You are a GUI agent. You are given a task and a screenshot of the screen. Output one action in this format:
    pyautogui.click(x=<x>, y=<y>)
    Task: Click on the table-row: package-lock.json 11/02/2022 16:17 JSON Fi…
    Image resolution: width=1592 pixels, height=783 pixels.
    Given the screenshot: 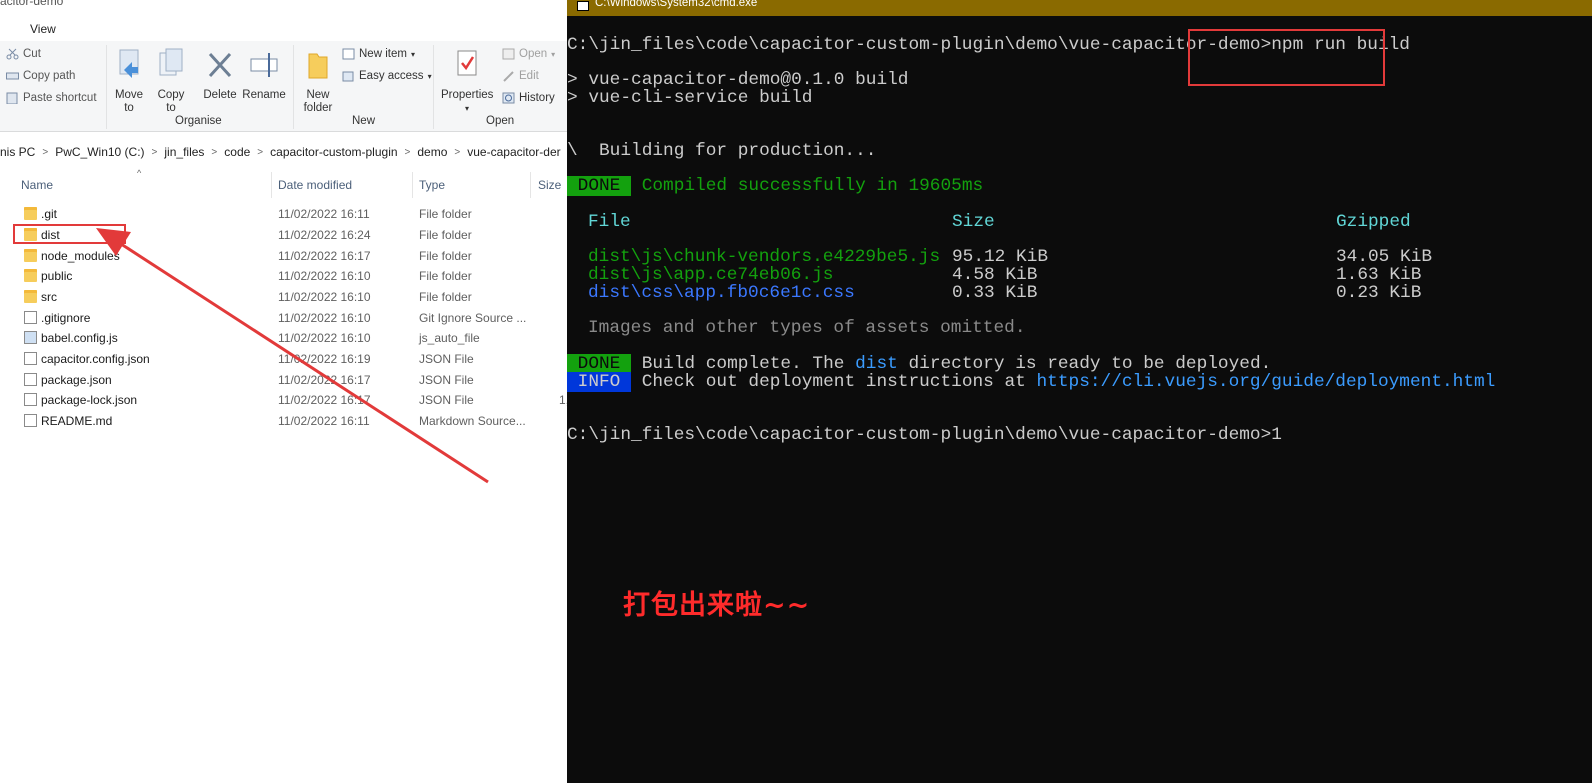 What is the action you would take?
    pyautogui.click(x=287, y=400)
    